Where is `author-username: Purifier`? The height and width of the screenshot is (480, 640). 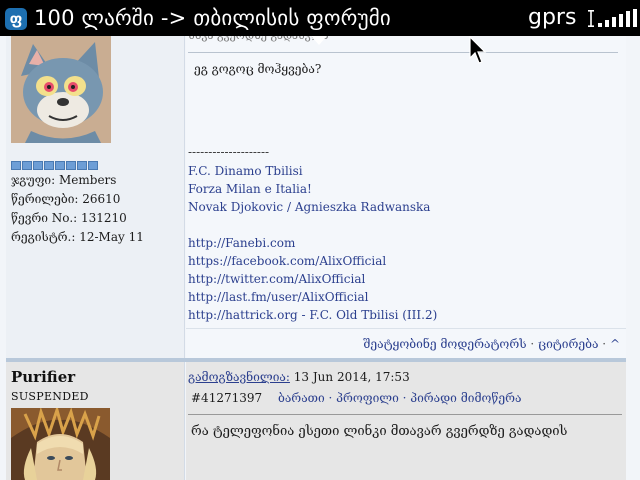
author-username: Purifier is located at coordinates (43, 377).